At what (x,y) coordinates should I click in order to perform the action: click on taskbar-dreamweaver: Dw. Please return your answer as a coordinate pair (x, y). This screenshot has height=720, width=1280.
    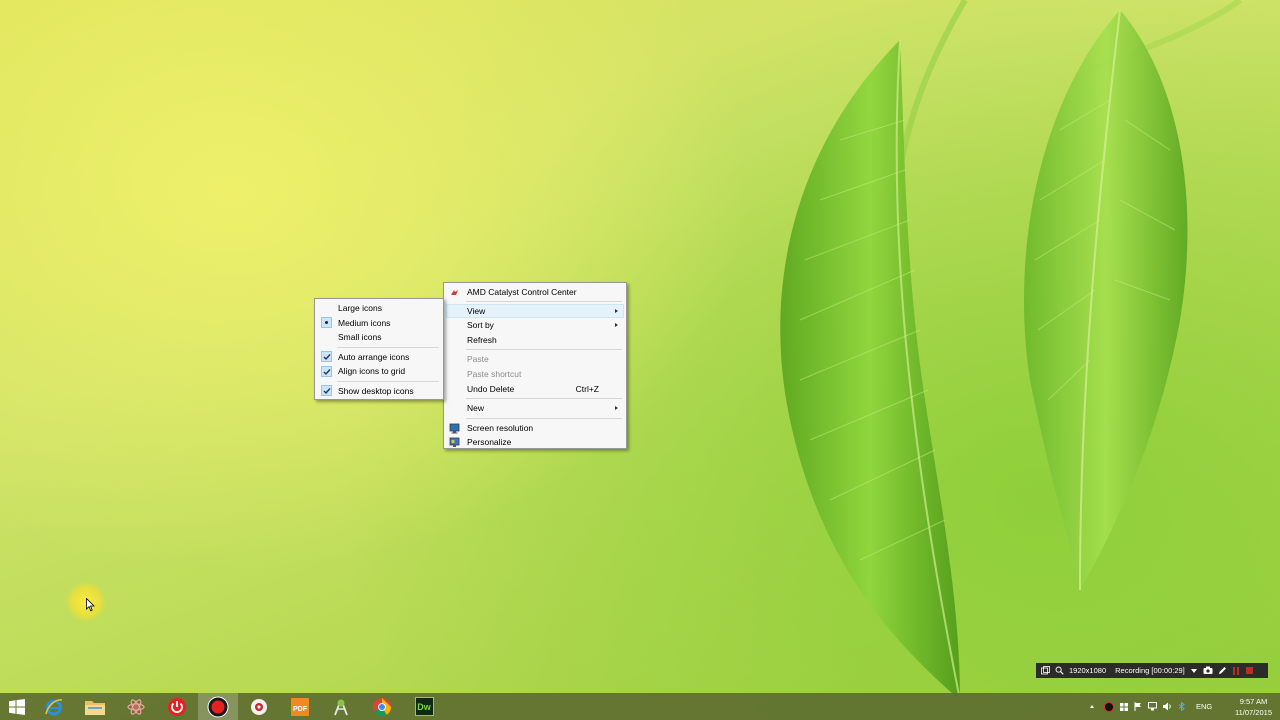
    Looking at the image, I should click on (424, 706).